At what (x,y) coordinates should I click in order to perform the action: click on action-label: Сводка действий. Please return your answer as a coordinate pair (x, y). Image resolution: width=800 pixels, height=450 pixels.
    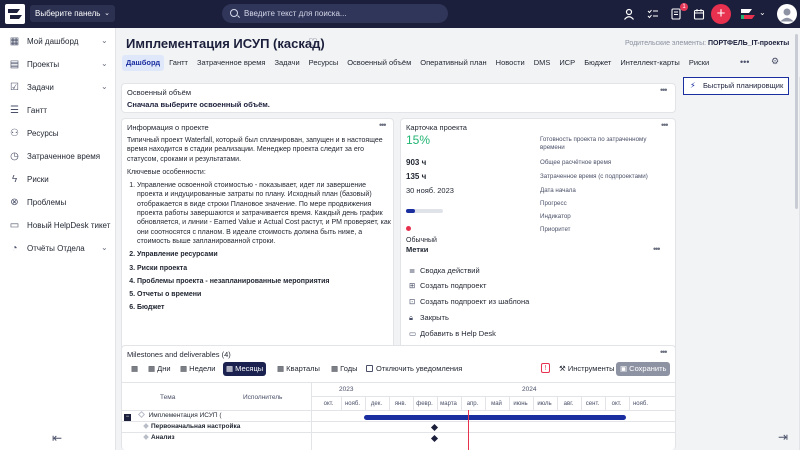
    Looking at the image, I should click on (450, 270).